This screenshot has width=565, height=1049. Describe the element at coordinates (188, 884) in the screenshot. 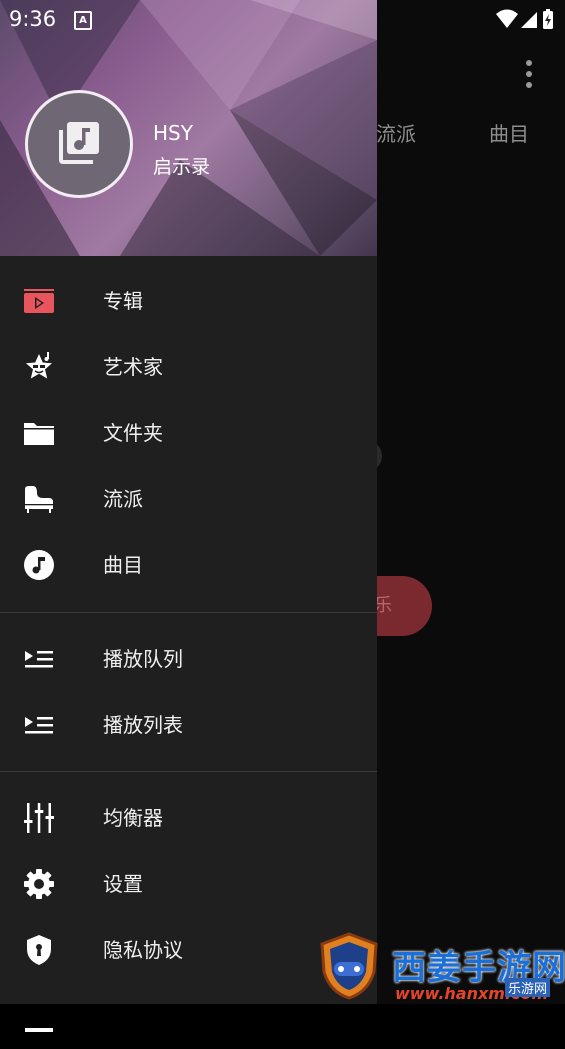

I see `menu-item-settings: 设置` at that location.